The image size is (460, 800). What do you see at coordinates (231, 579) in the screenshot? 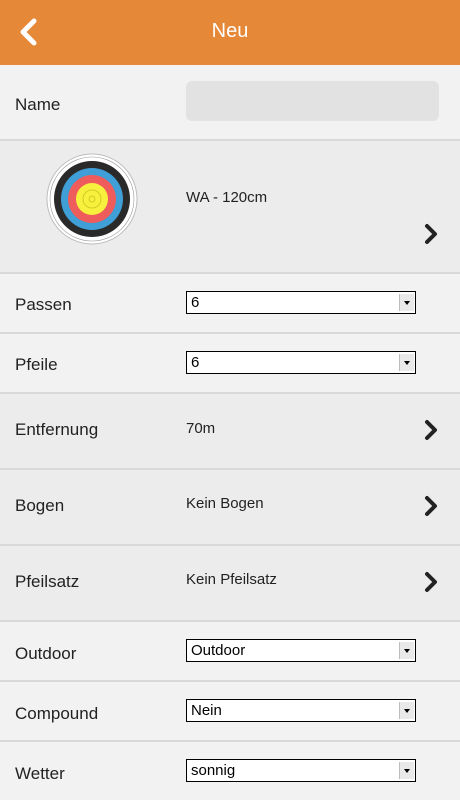
I see `pfeilsatz-value: Kein Pfeilsatz` at bounding box center [231, 579].